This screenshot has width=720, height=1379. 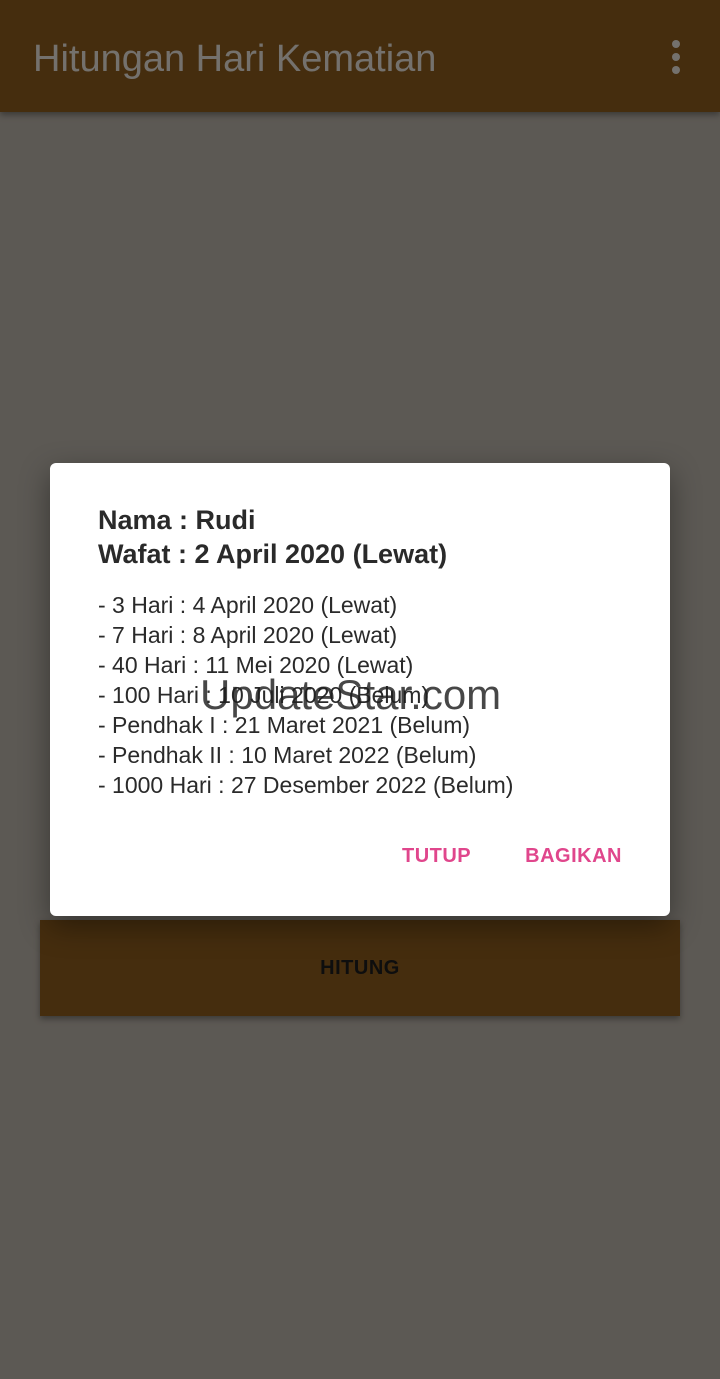 I want to click on list-item: - Pendhak II : 10 Maret 2022 (Belum), so click(x=287, y=755).